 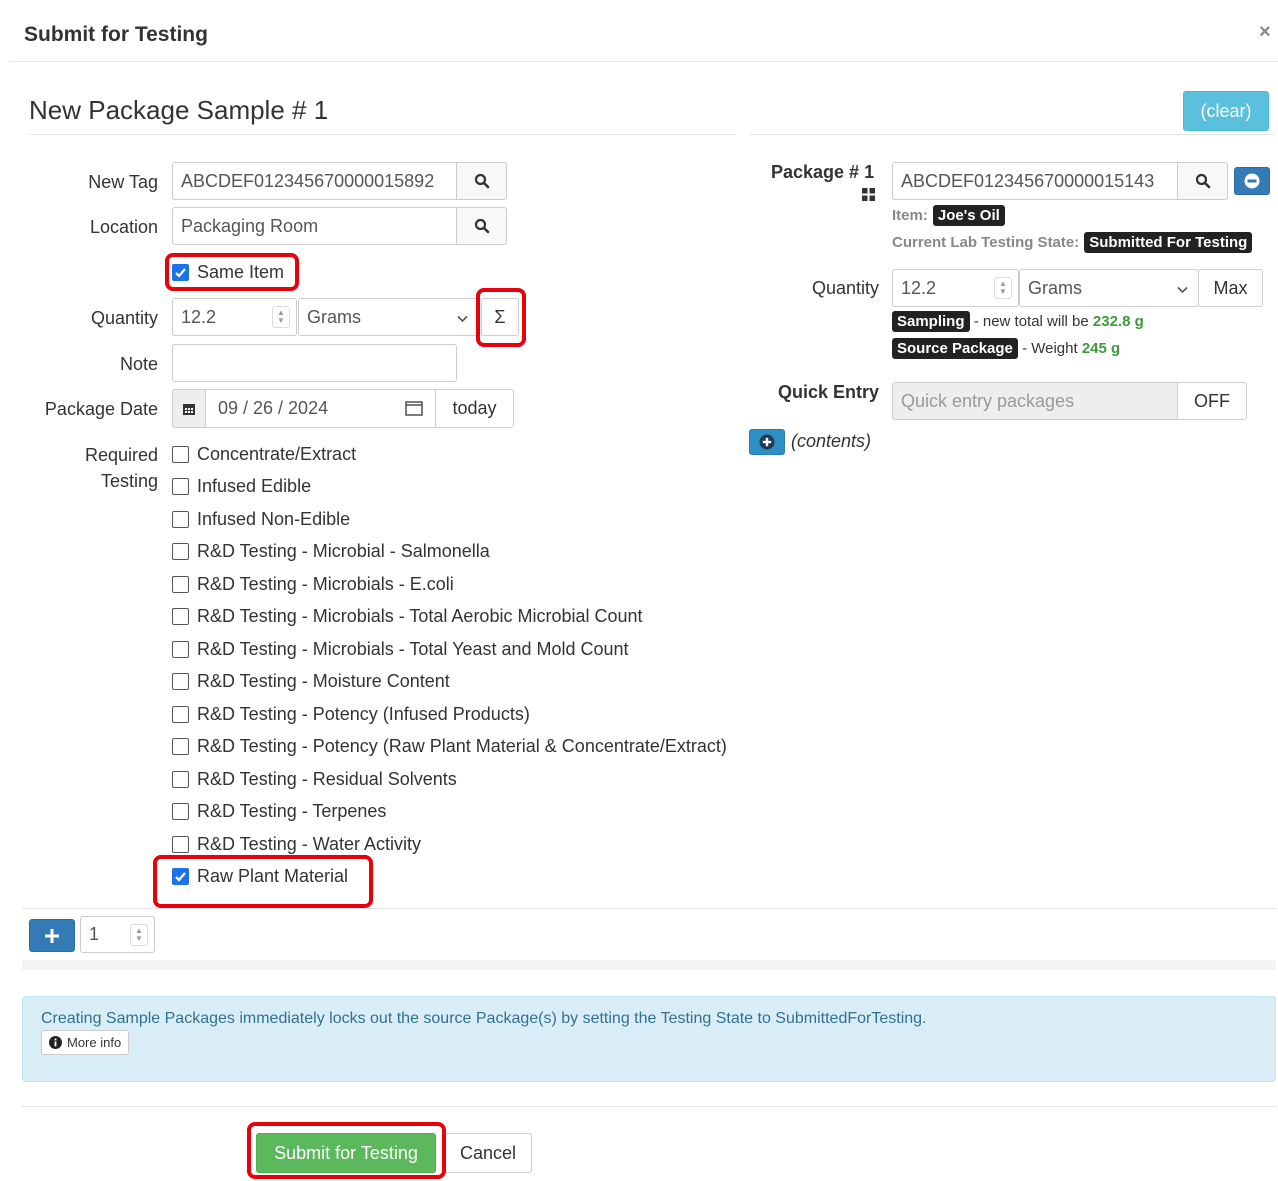 I want to click on source-badge: Source Package, so click(x=955, y=348).